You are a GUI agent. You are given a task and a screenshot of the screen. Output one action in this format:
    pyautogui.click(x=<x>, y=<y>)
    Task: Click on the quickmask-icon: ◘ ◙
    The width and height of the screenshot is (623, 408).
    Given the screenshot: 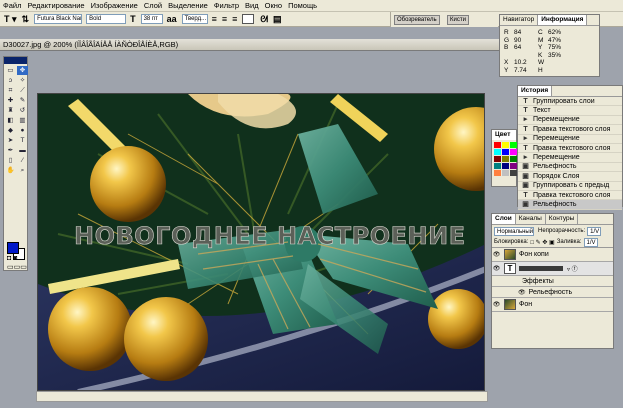 What is the action you would take?
    pyautogui.click(x=12, y=258)
    